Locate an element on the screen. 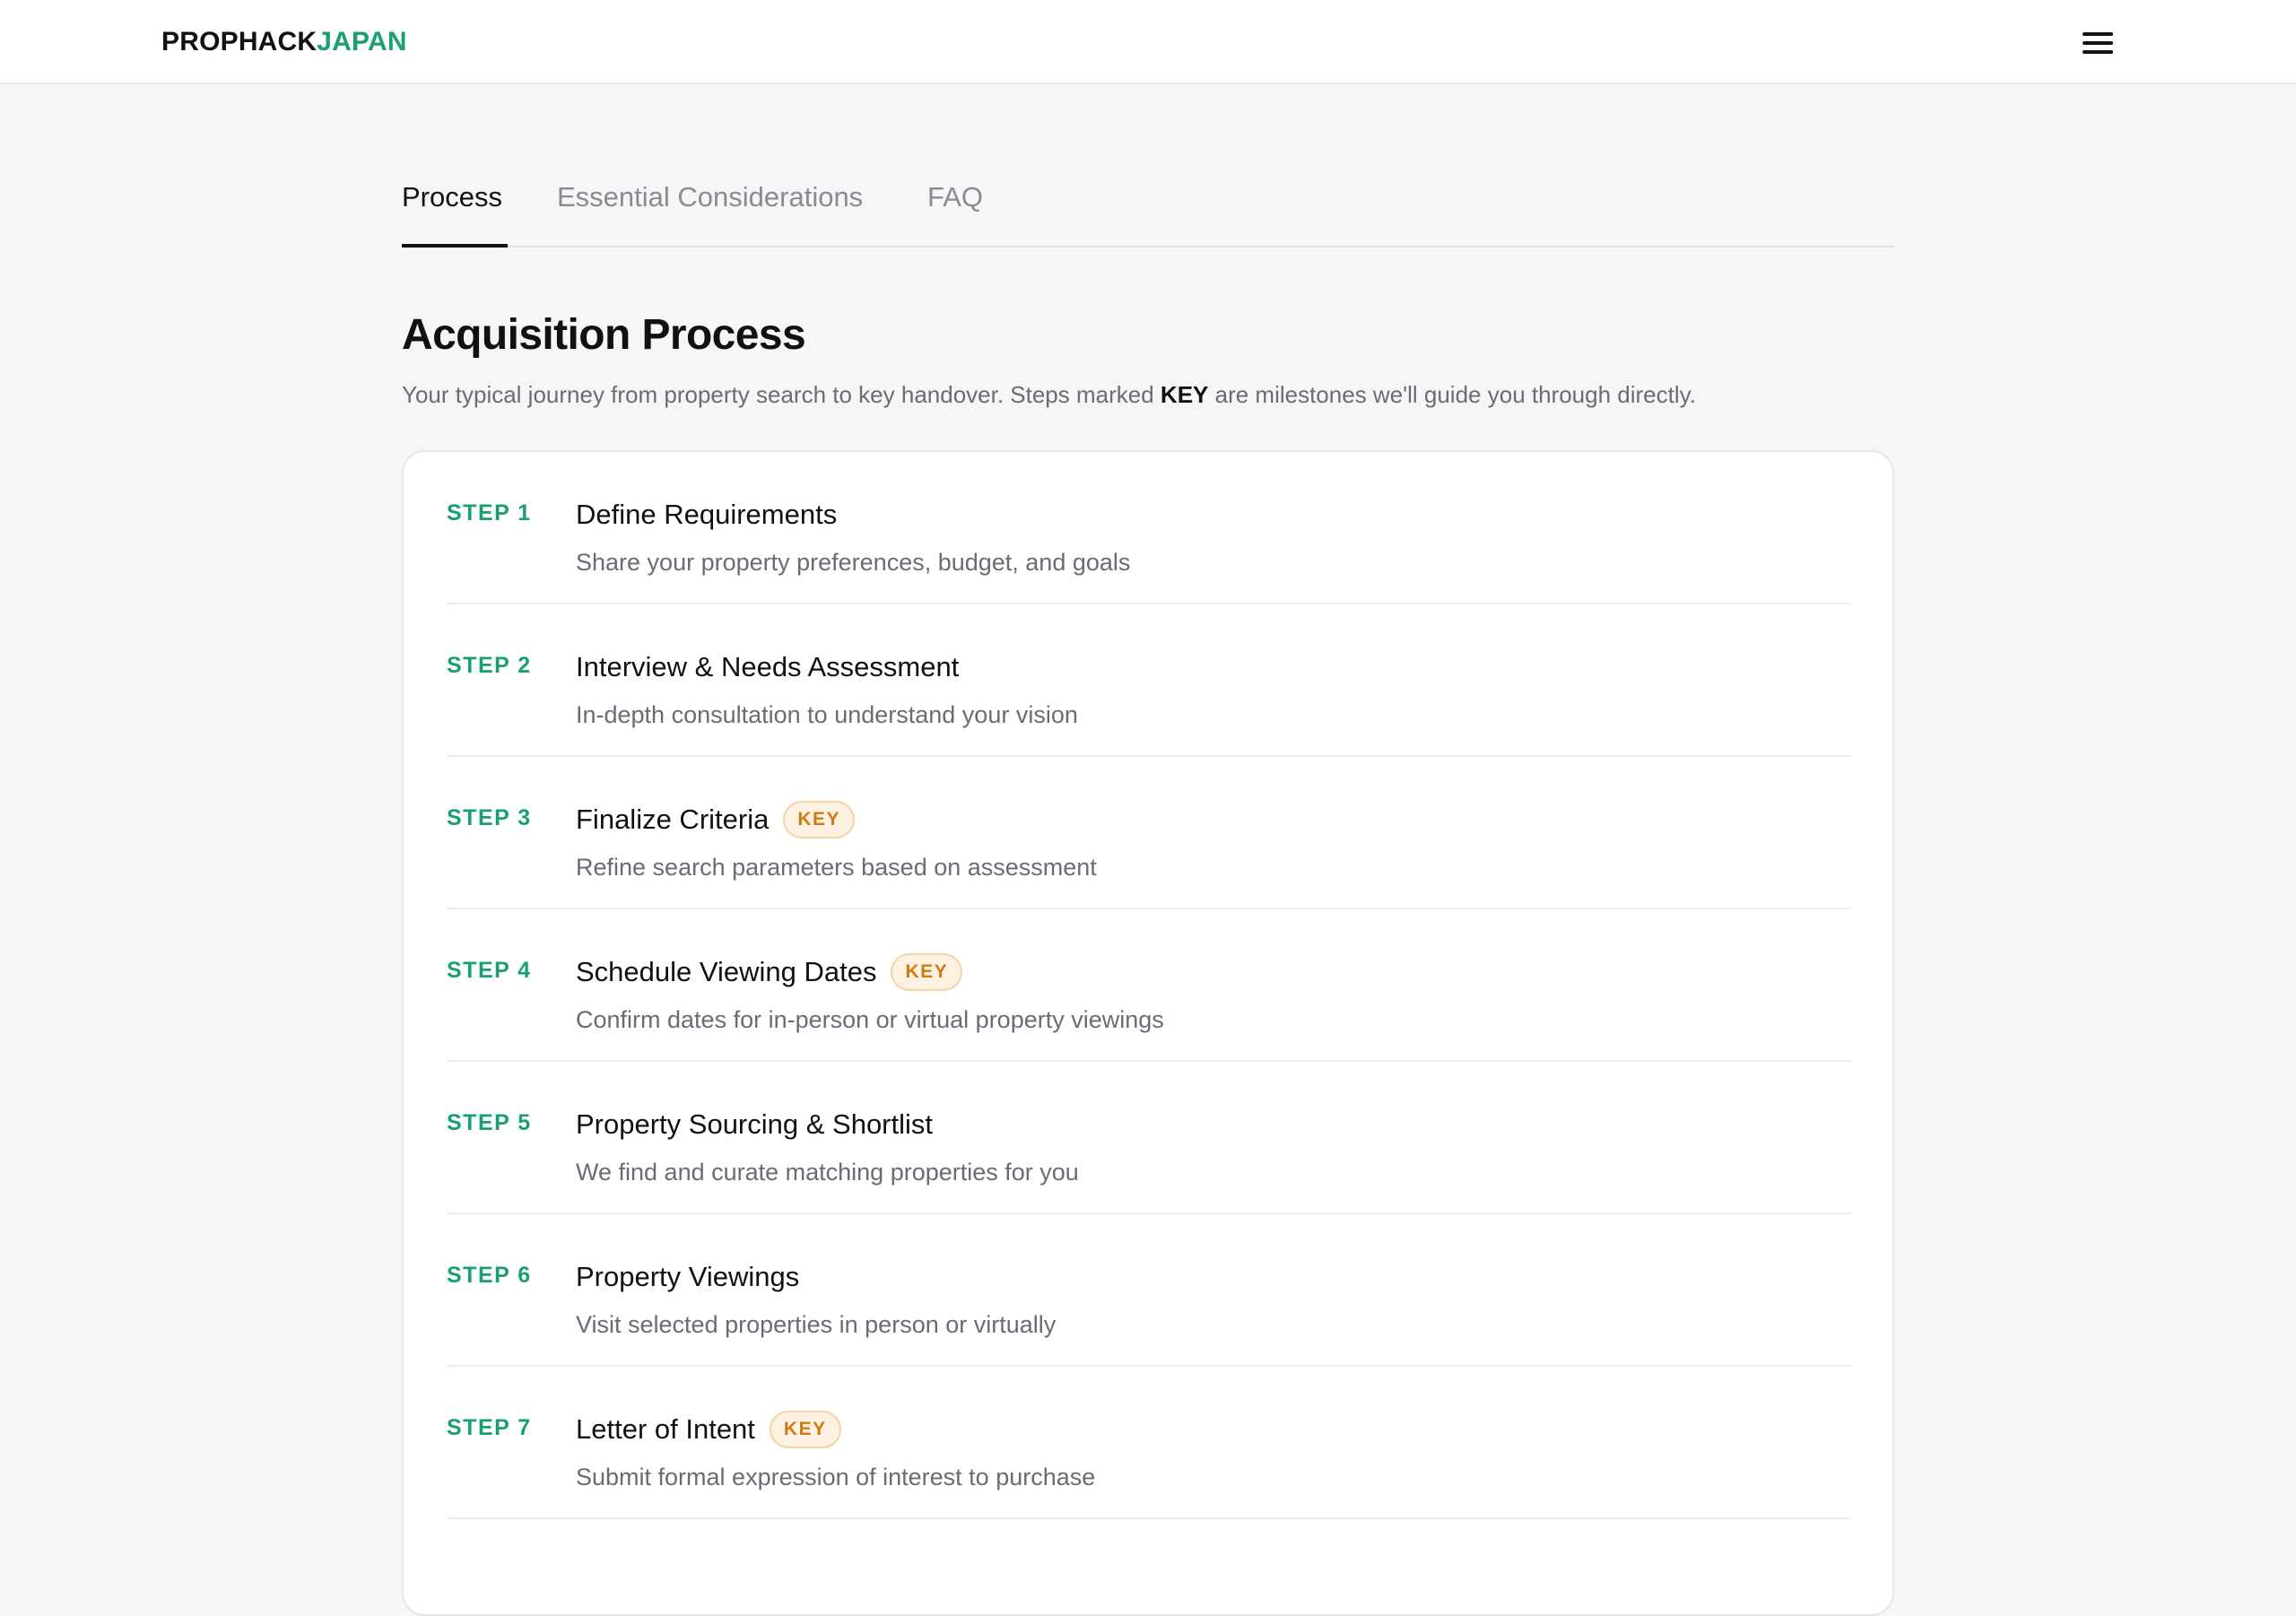 Image resolution: width=2296 pixels, height=1616 pixels. step-title-row: Finalize Criteria KEY is located at coordinates (716, 819).